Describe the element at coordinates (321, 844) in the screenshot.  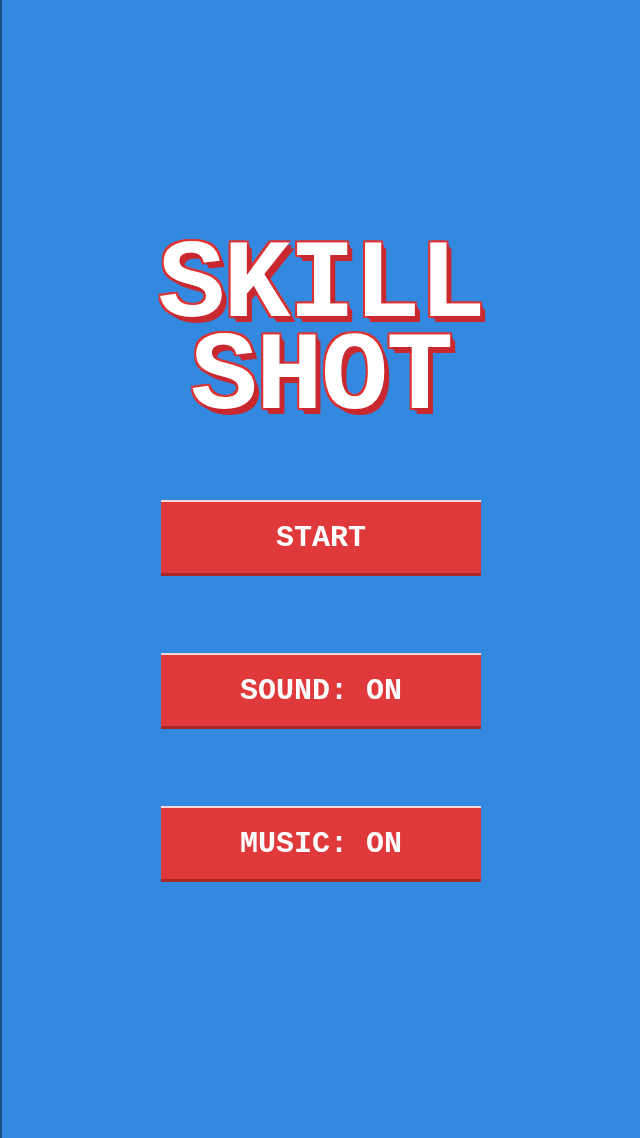
I see `menu-button: MUSIC: ON` at that location.